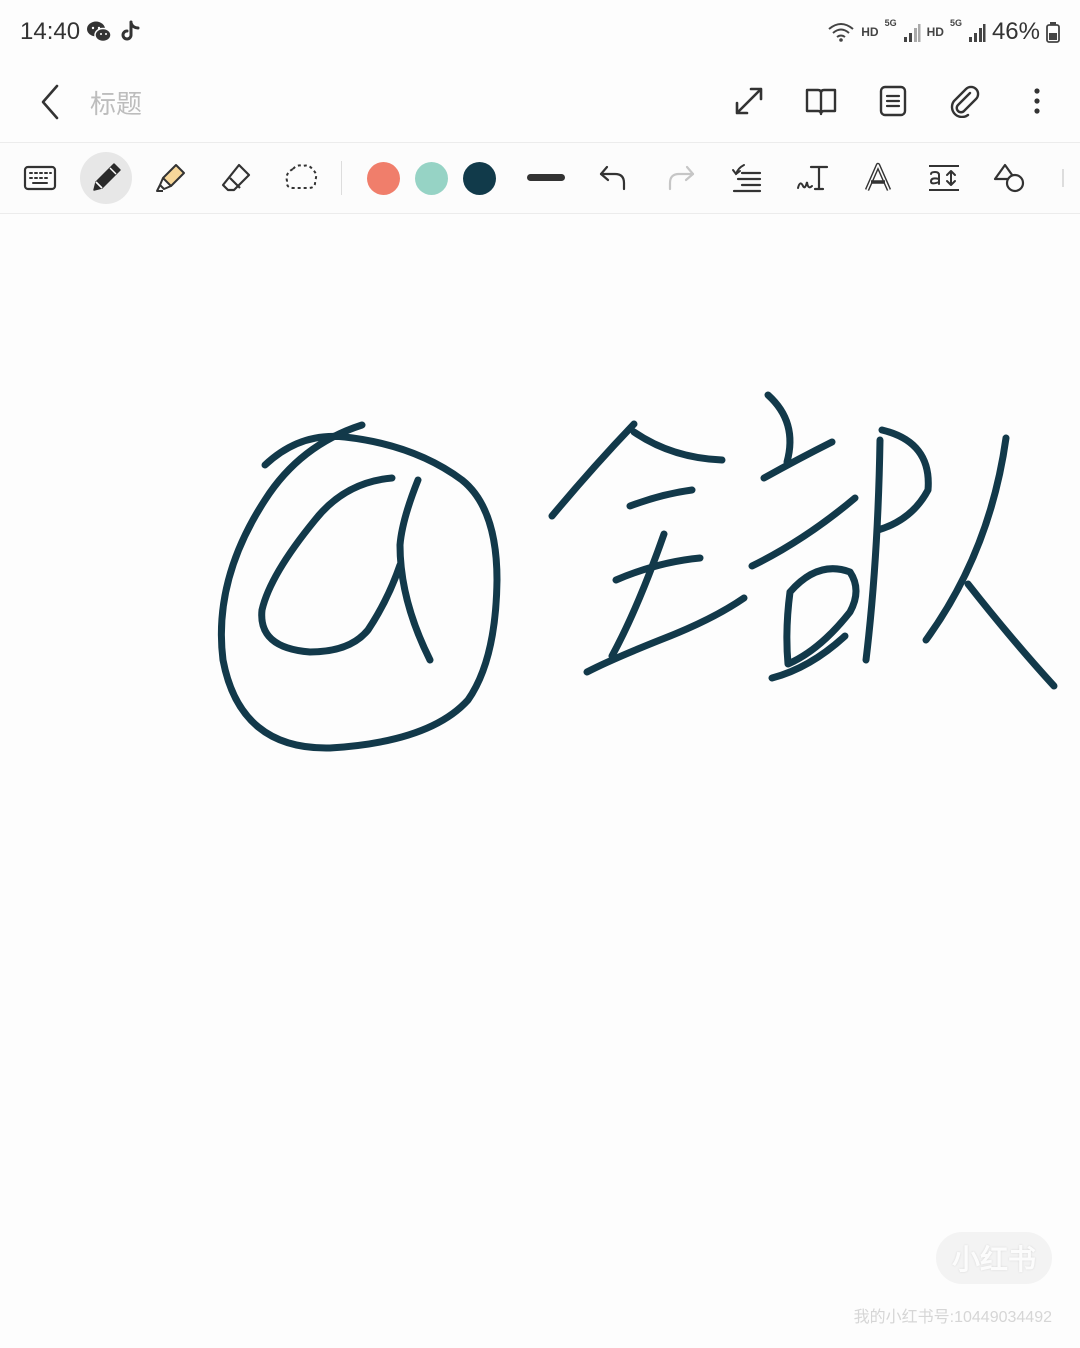 The image size is (1080, 1348). What do you see at coordinates (99, 32) in the screenshot?
I see `wechat-icon` at bounding box center [99, 32].